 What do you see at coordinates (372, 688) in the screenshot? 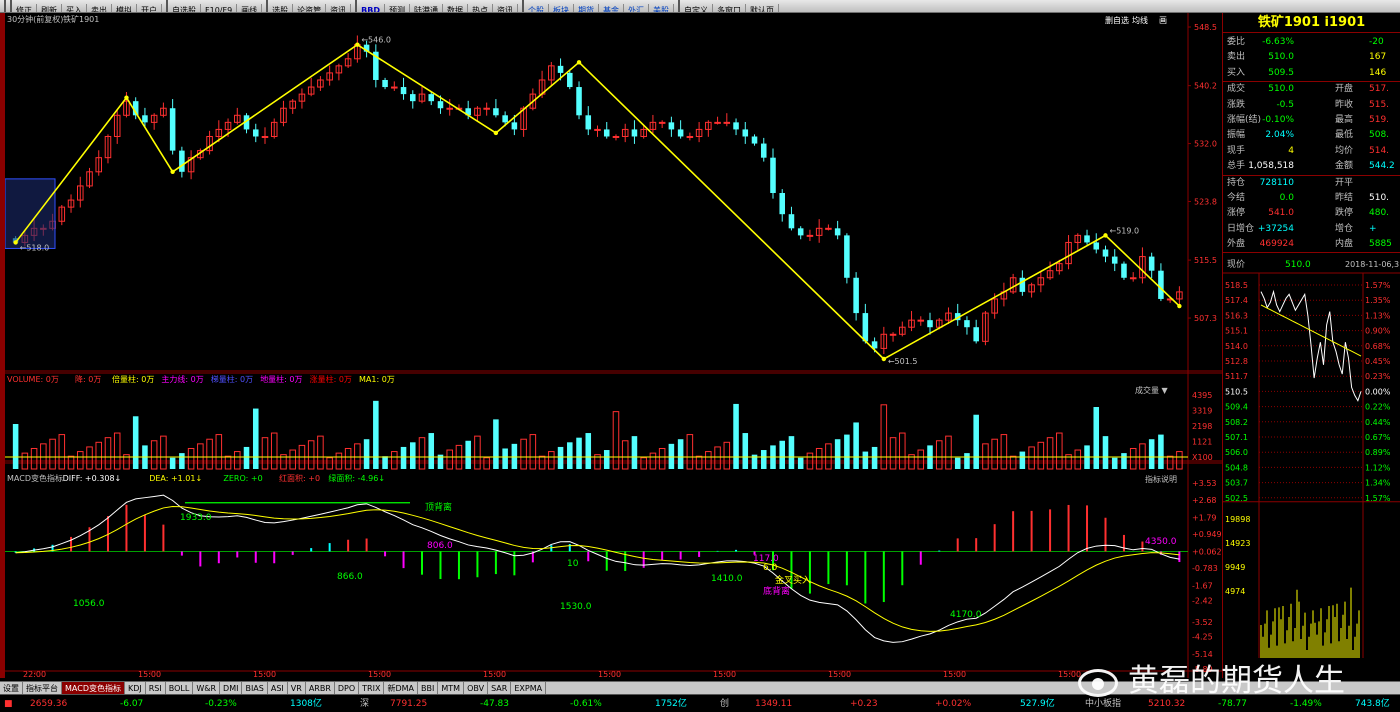
I see `indicator-tab: TRIX` at bounding box center [372, 688].